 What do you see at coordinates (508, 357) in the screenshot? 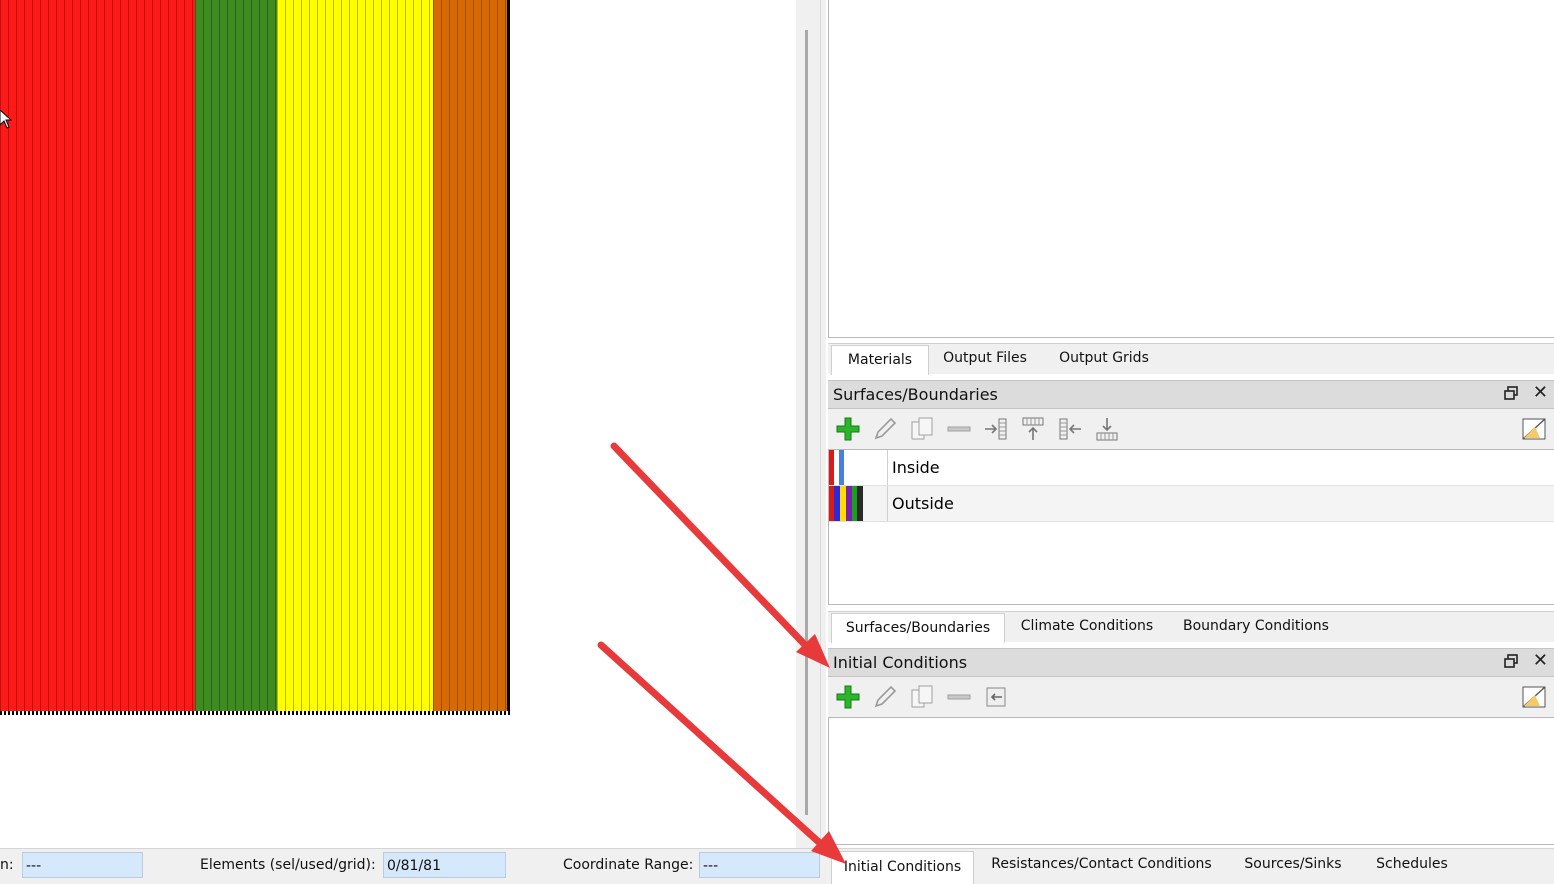
I see `canvas-right-edge` at bounding box center [508, 357].